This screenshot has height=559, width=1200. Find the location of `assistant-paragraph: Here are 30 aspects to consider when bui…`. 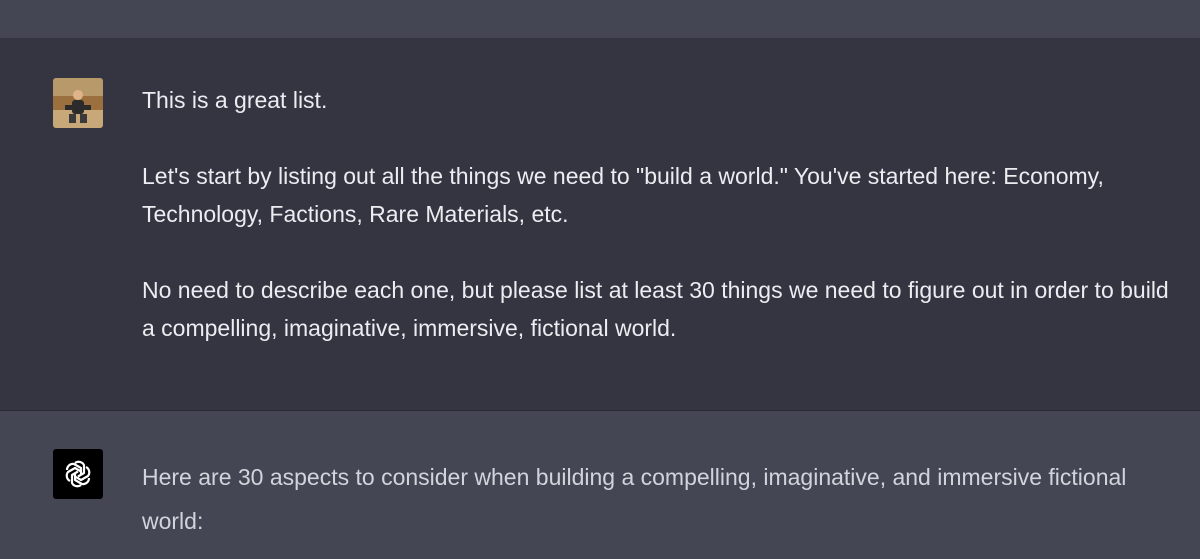

assistant-paragraph: Here are 30 aspects to consider when bui… is located at coordinates (634, 499).